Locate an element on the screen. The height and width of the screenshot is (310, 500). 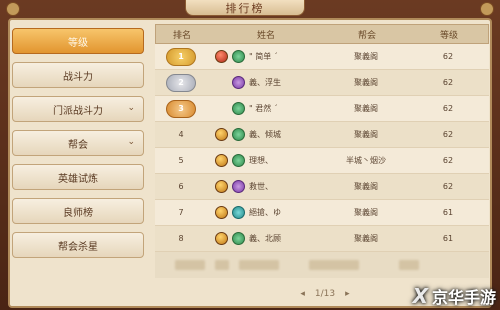
site-watermark: X 京华手游 is located at coordinates (454, 296).